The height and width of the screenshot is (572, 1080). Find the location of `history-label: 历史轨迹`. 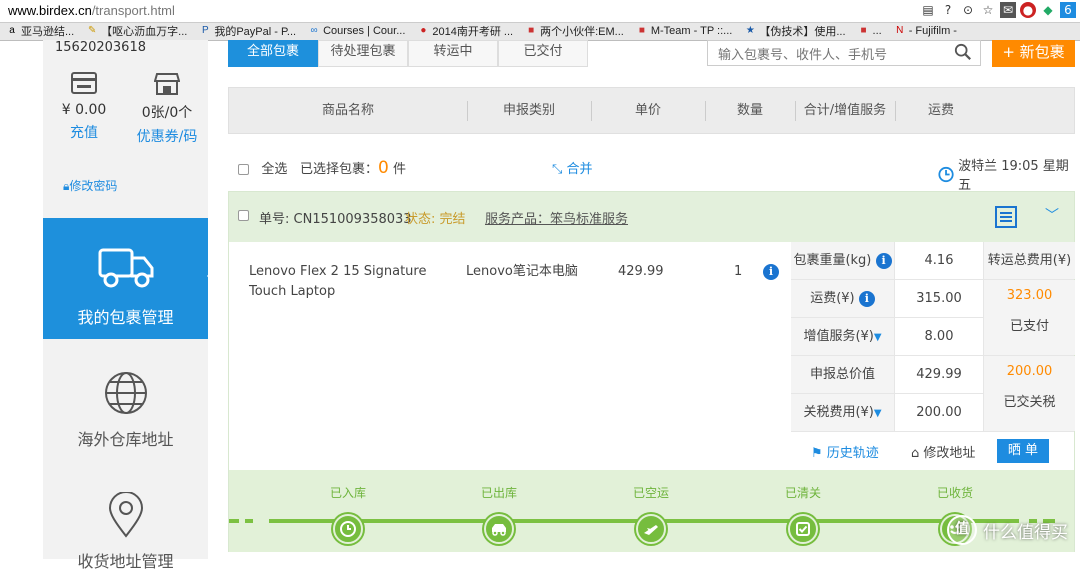

history-label: 历史轨迹 is located at coordinates (852, 453).